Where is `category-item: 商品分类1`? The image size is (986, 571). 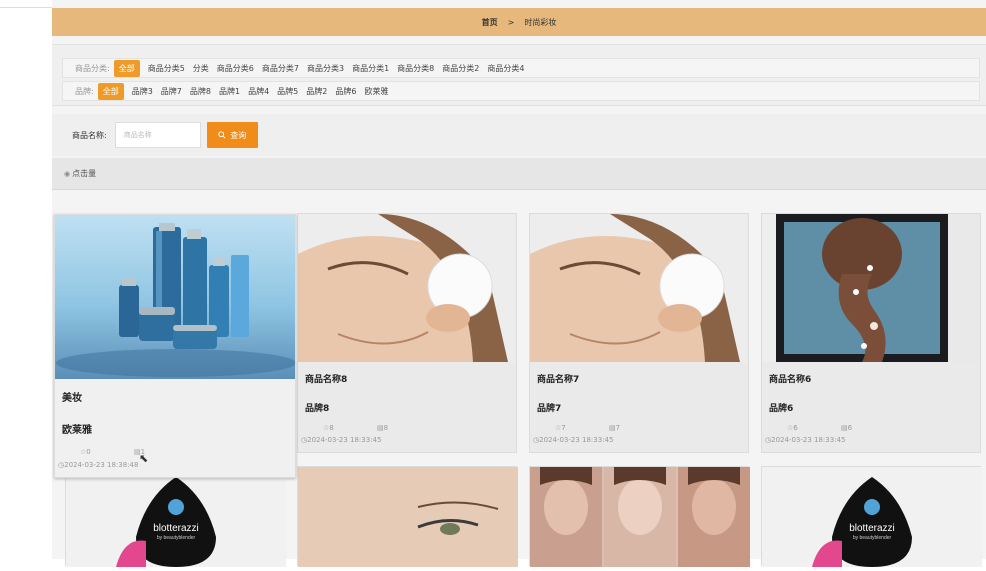 category-item: 商品分类1 is located at coordinates (370, 68).